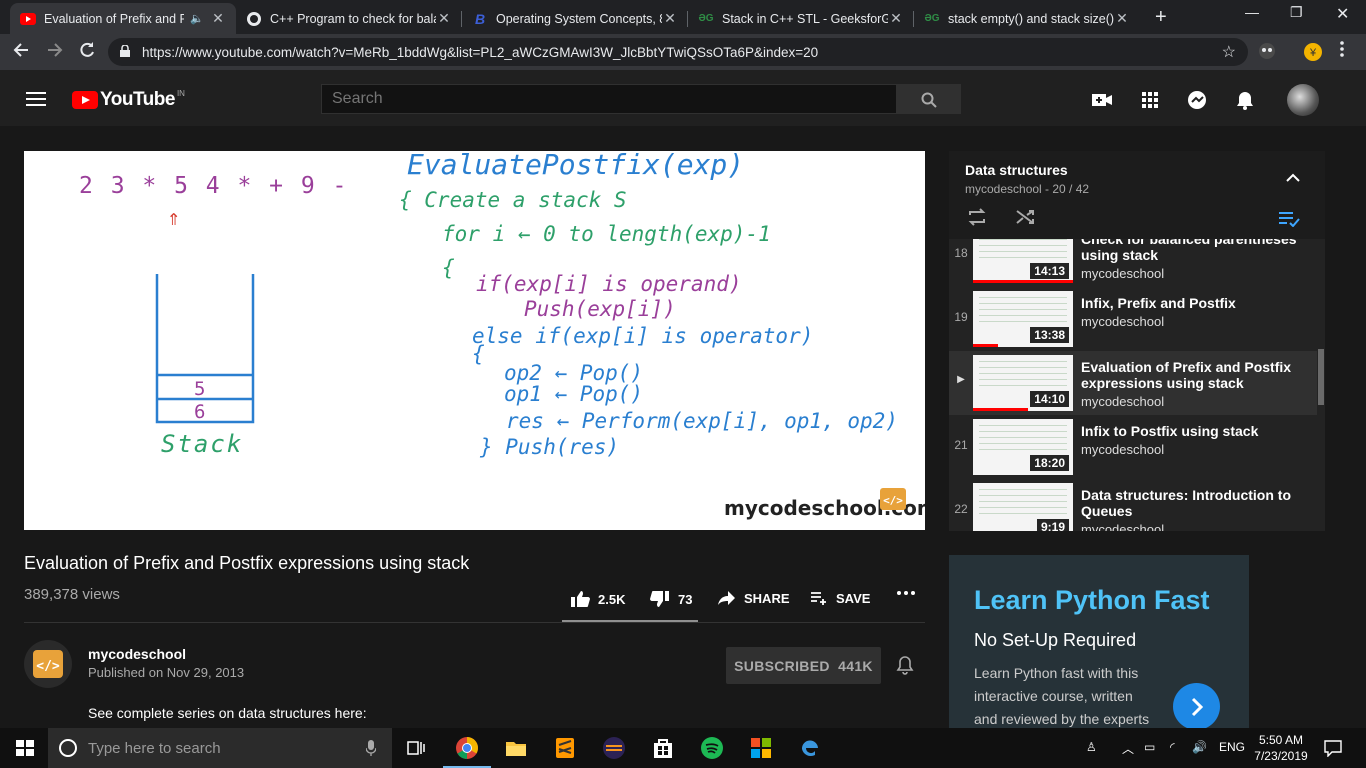 The image size is (1366, 768). What do you see at coordinates (600, 309) in the screenshot?
I see `code-line: Push(exp[i])` at bounding box center [600, 309].